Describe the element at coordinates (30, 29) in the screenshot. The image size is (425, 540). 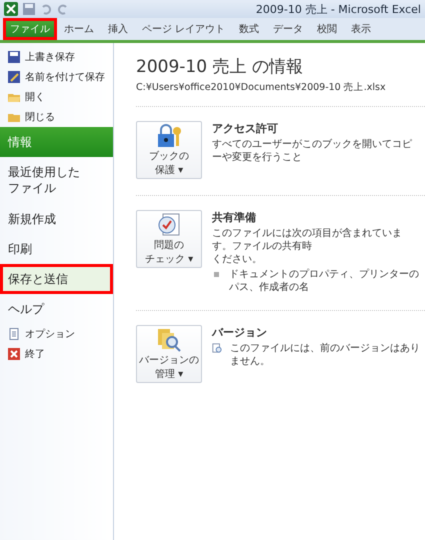
I see `ribbon-tab: ファイル` at that location.